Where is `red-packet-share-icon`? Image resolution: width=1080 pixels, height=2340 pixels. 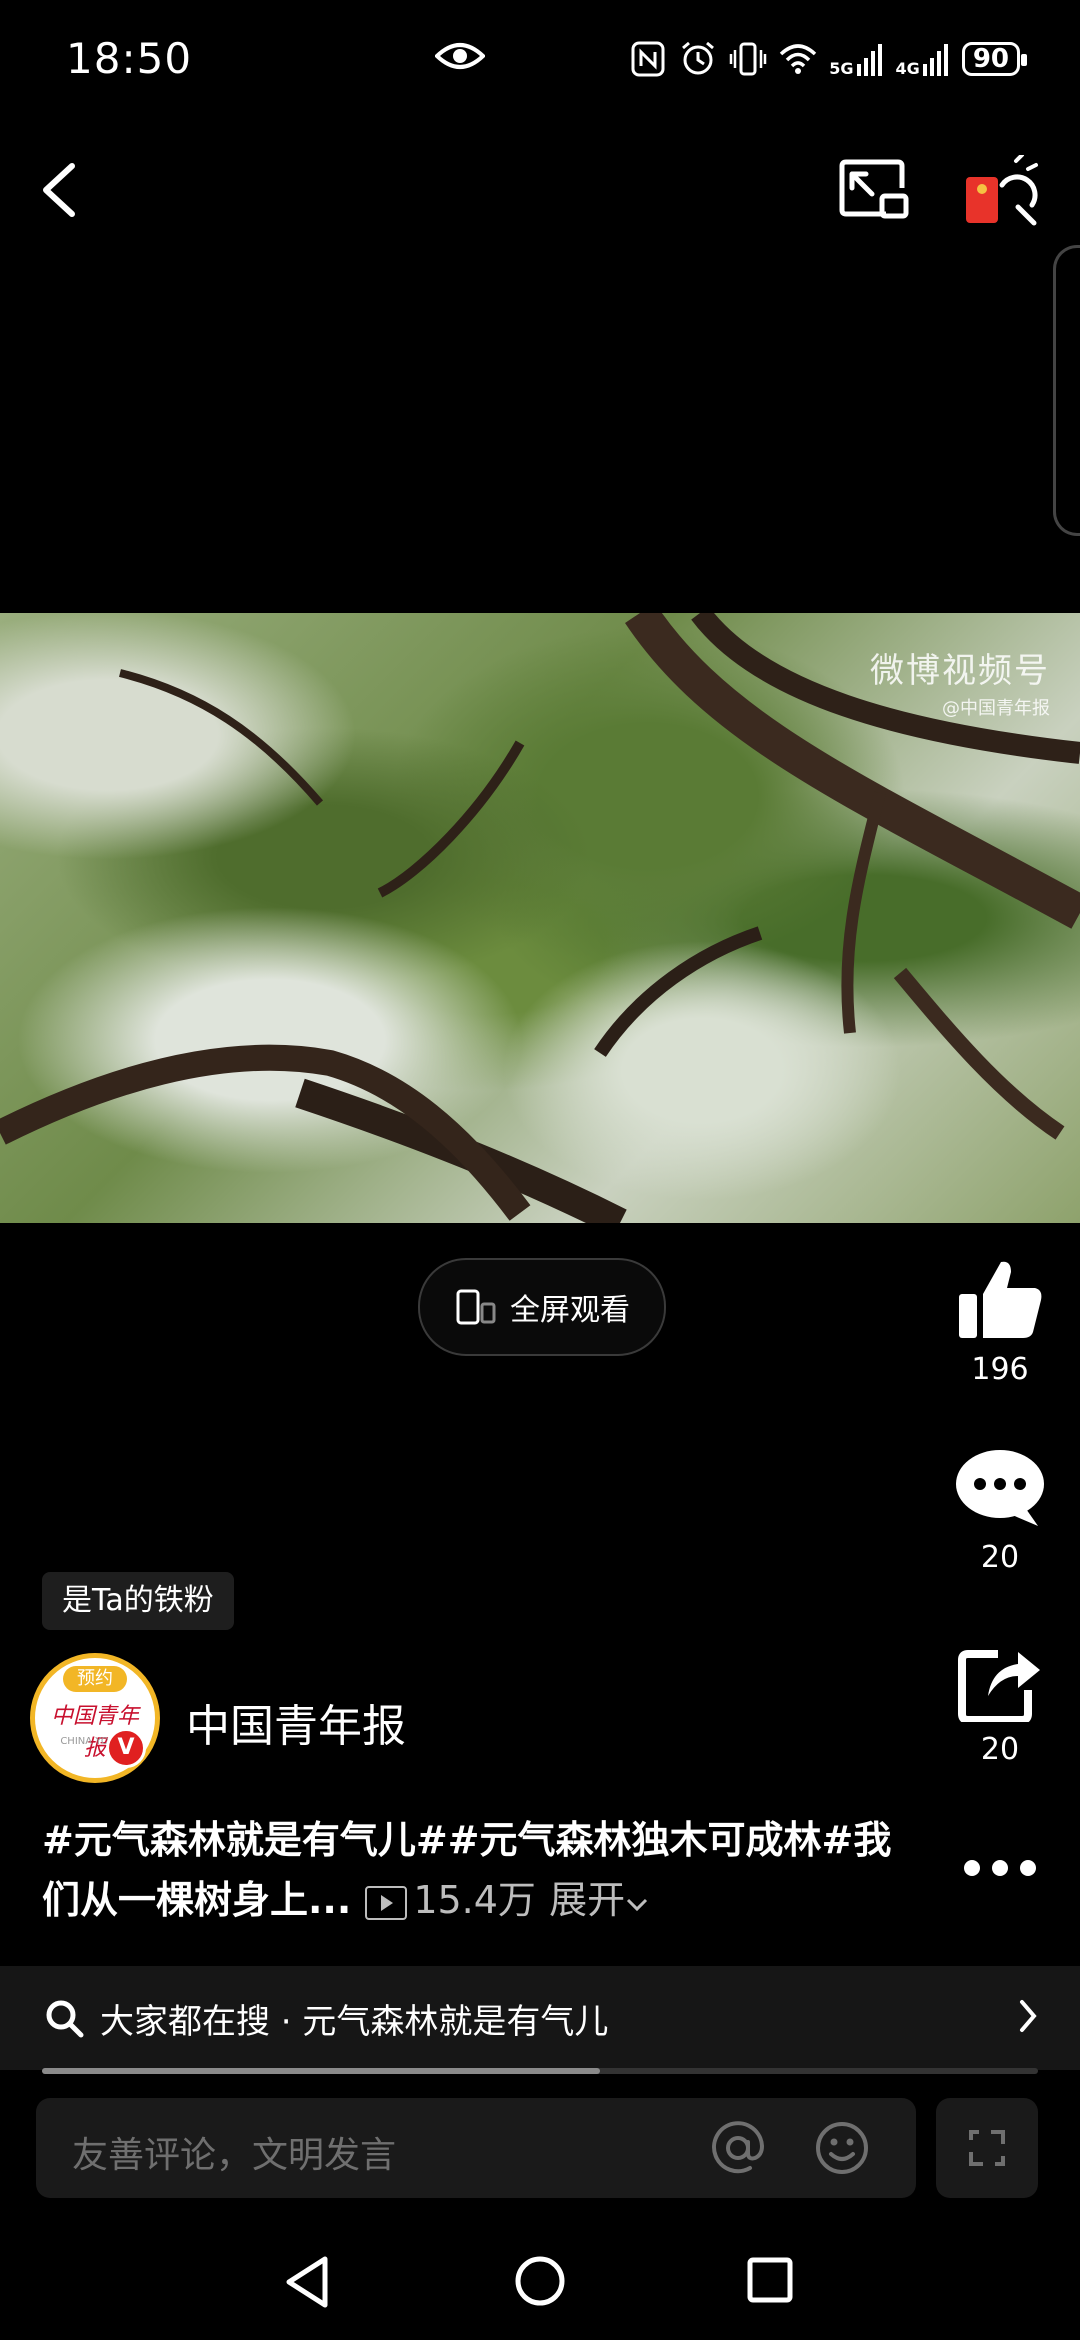
red-packet-share-icon is located at coordinates (1001, 191).